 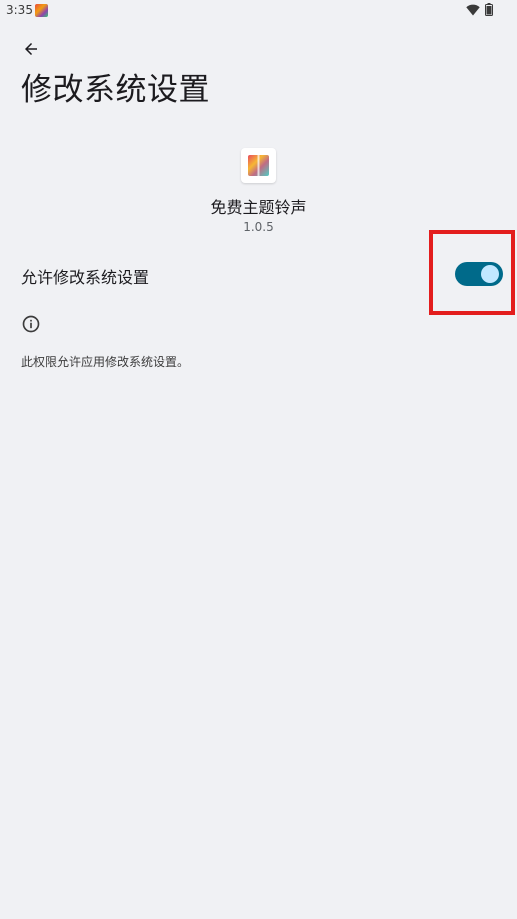 I want to click on highlight-box, so click(x=472, y=272).